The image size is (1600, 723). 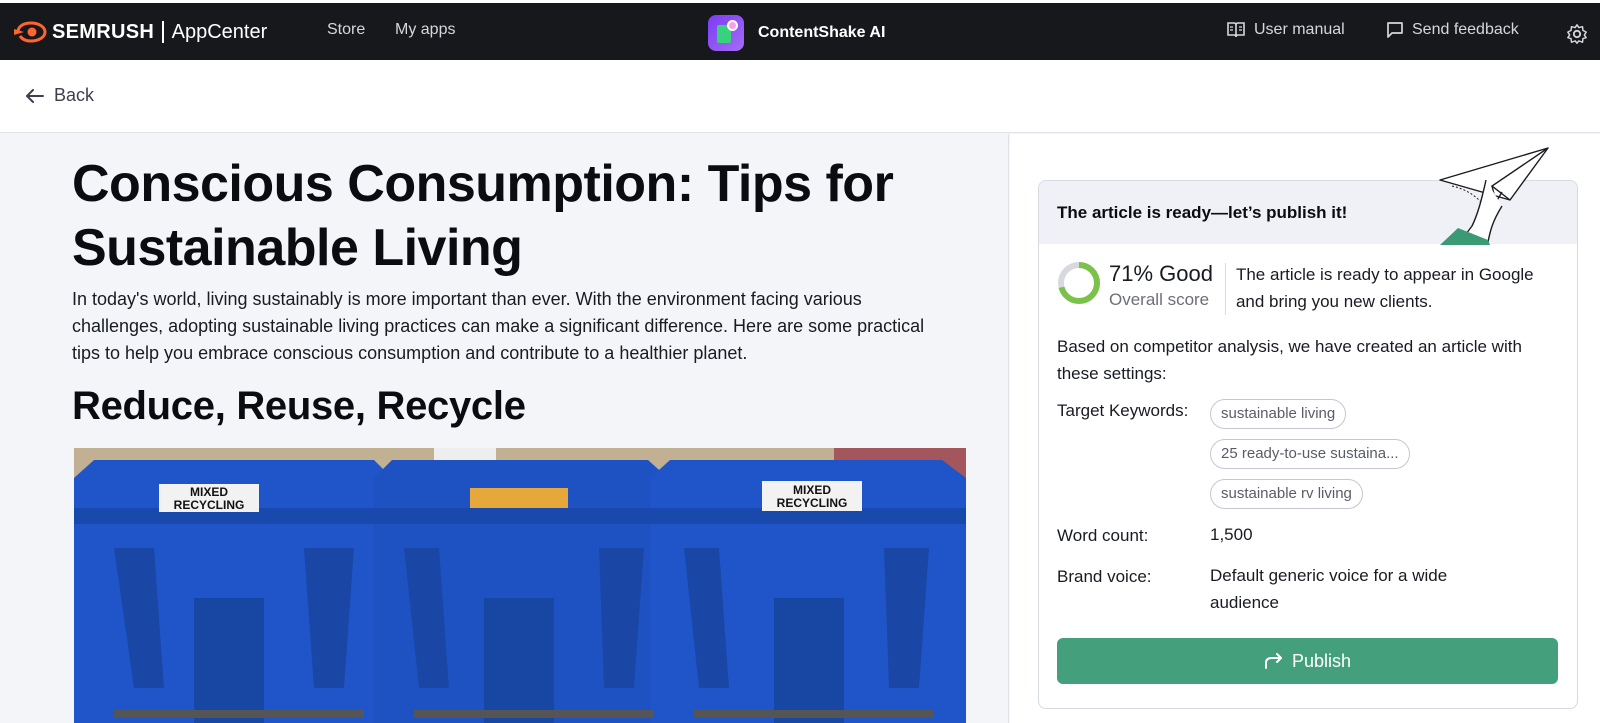 What do you see at coordinates (1225, 289) in the screenshot?
I see `score-divider` at bounding box center [1225, 289].